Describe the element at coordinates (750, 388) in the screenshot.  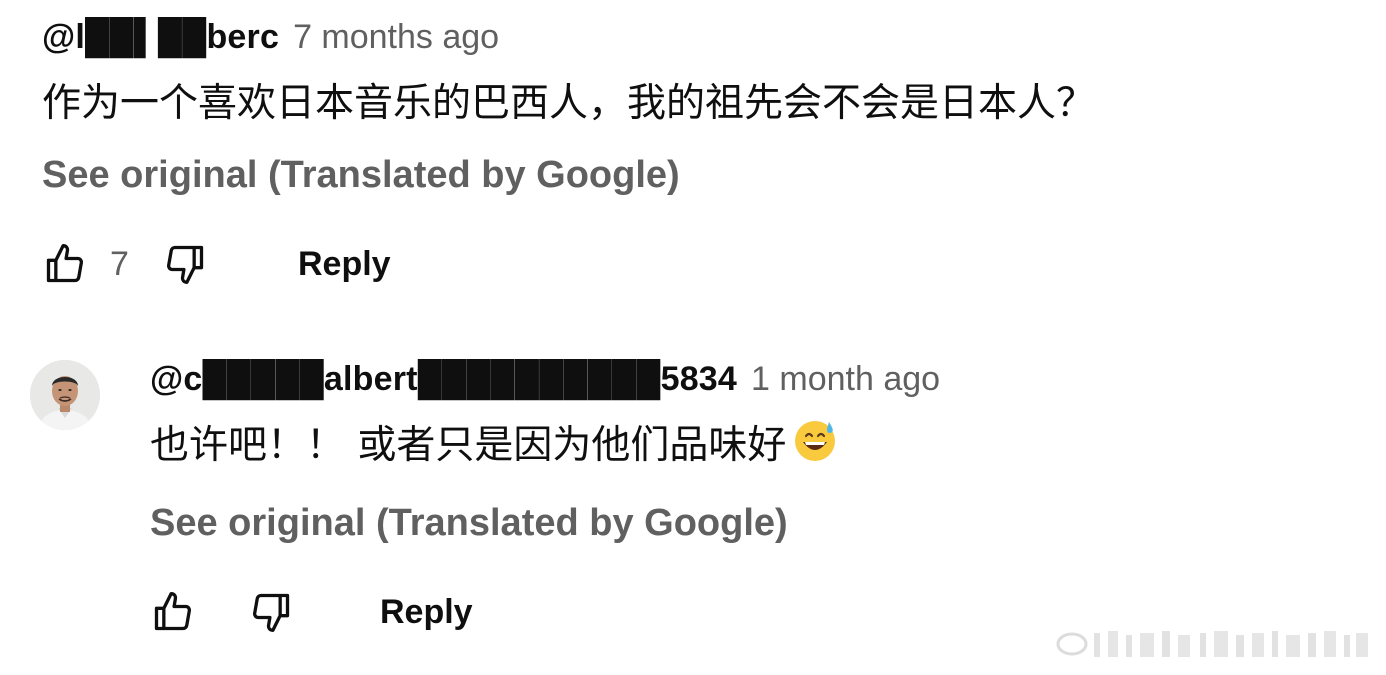
I see `comment-header: @c█████albert██████████5834 1 month ago` at that location.